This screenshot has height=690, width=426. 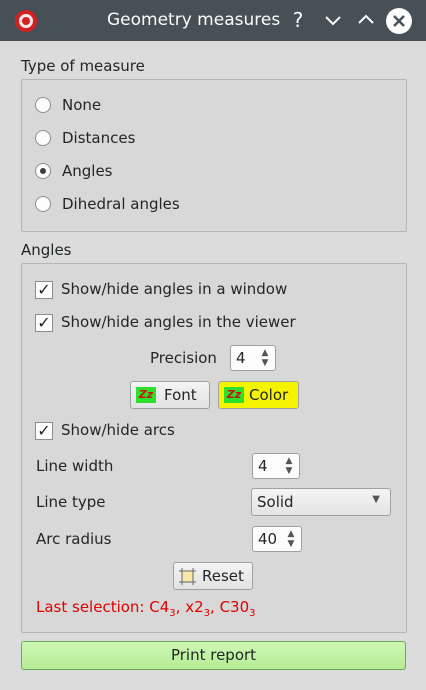 What do you see at coordinates (26, 21) in the screenshot?
I see `app-gear-icon` at bounding box center [26, 21].